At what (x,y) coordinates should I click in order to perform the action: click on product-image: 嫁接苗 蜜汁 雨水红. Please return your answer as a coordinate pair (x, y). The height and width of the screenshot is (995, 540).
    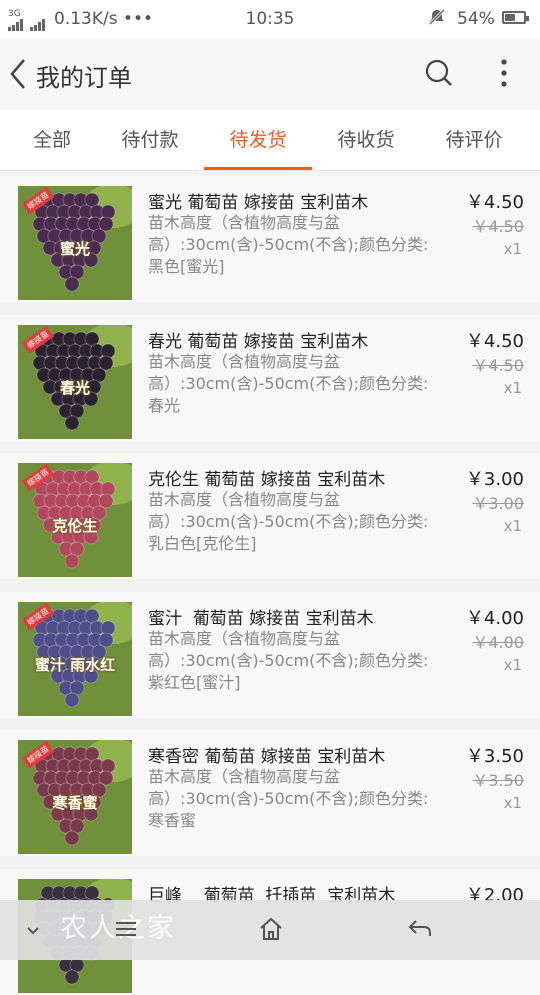
    Looking at the image, I should click on (75, 659).